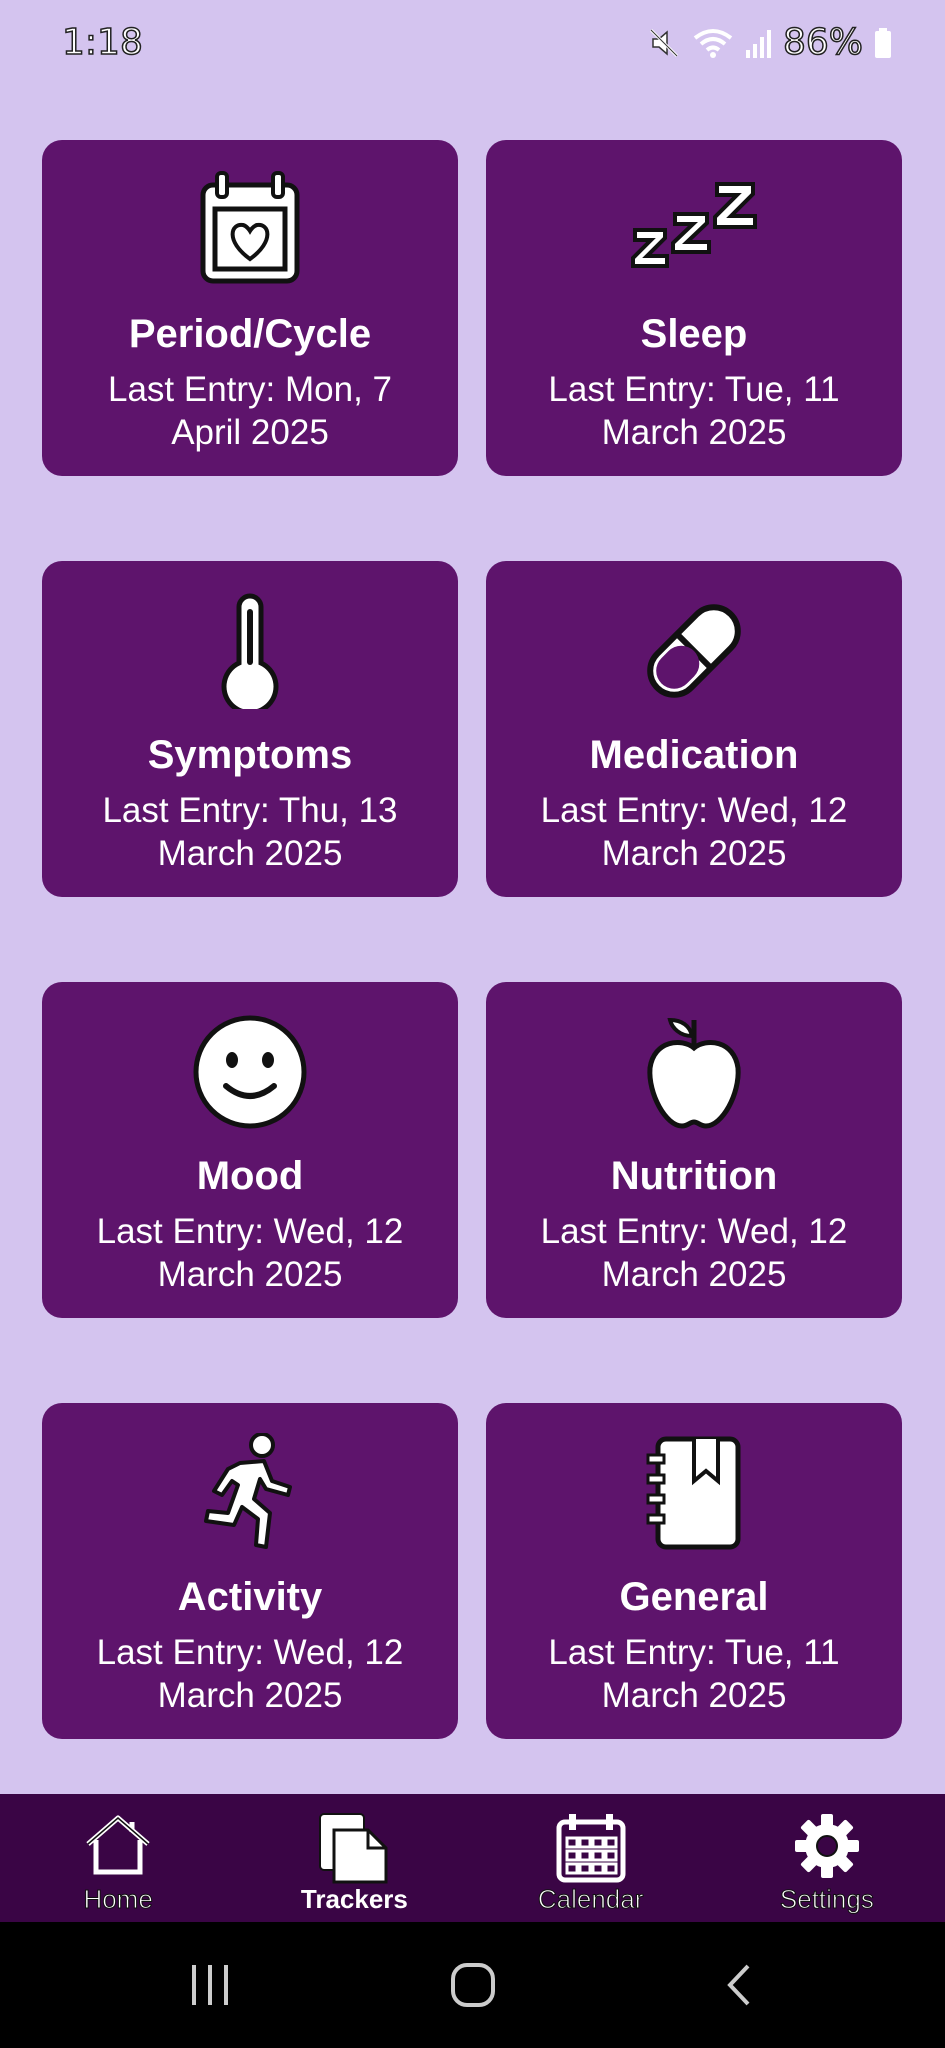 The height and width of the screenshot is (2048, 945). What do you see at coordinates (694, 308) in the screenshot?
I see `tracker-card-sleep: Sleep Last Entry: Tue, 11 March 2025` at bounding box center [694, 308].